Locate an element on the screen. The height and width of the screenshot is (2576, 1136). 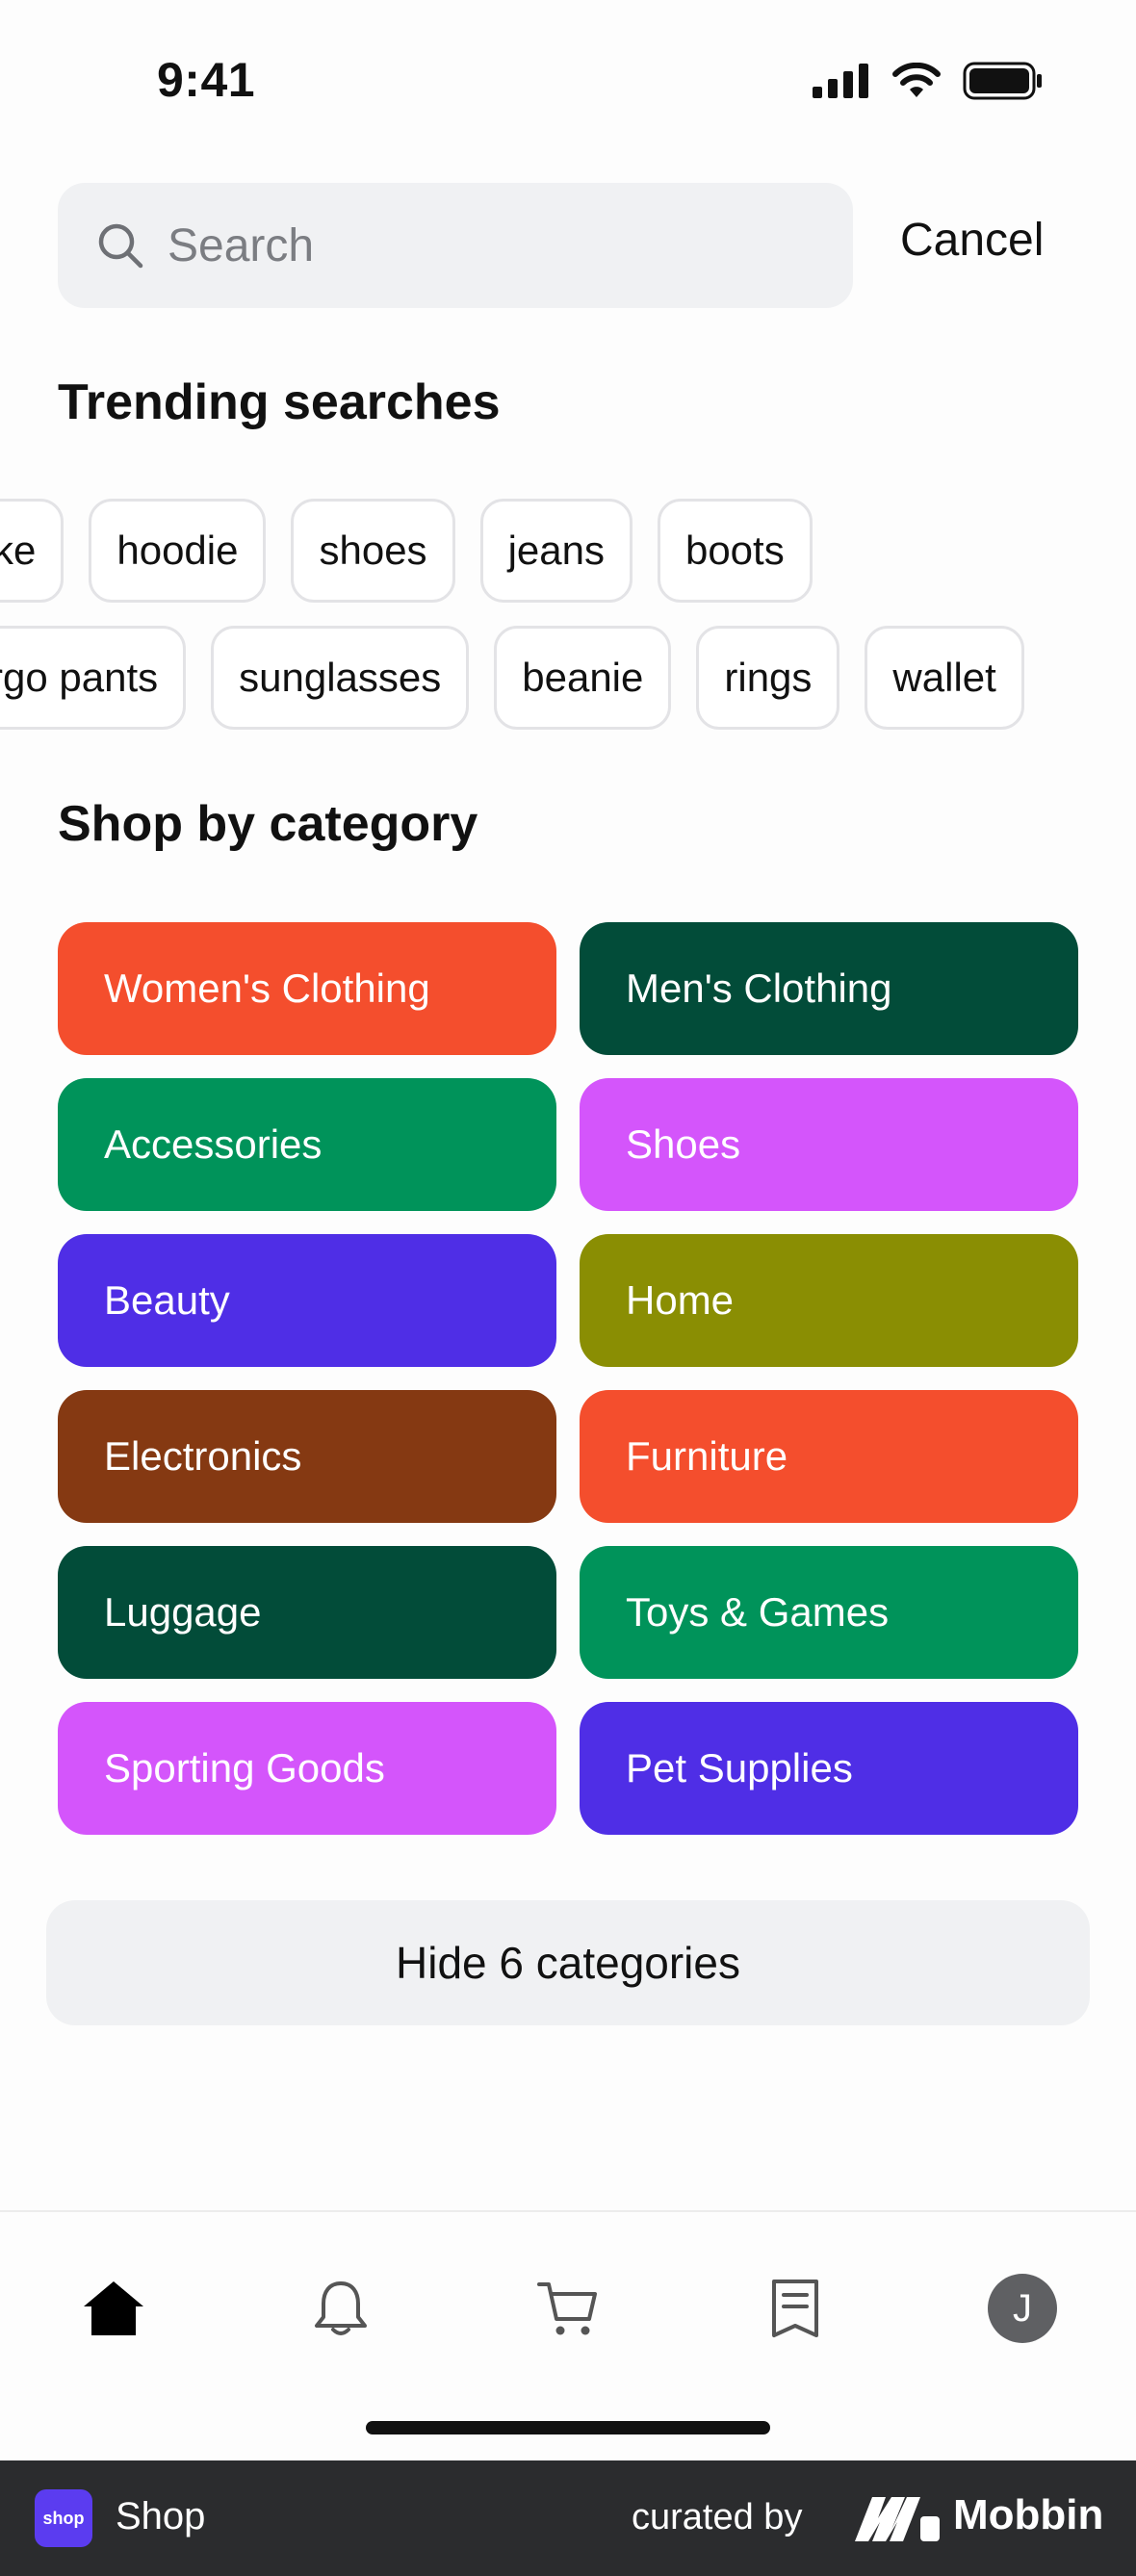
app-badge: shop is located at coordinates (63, 2518).